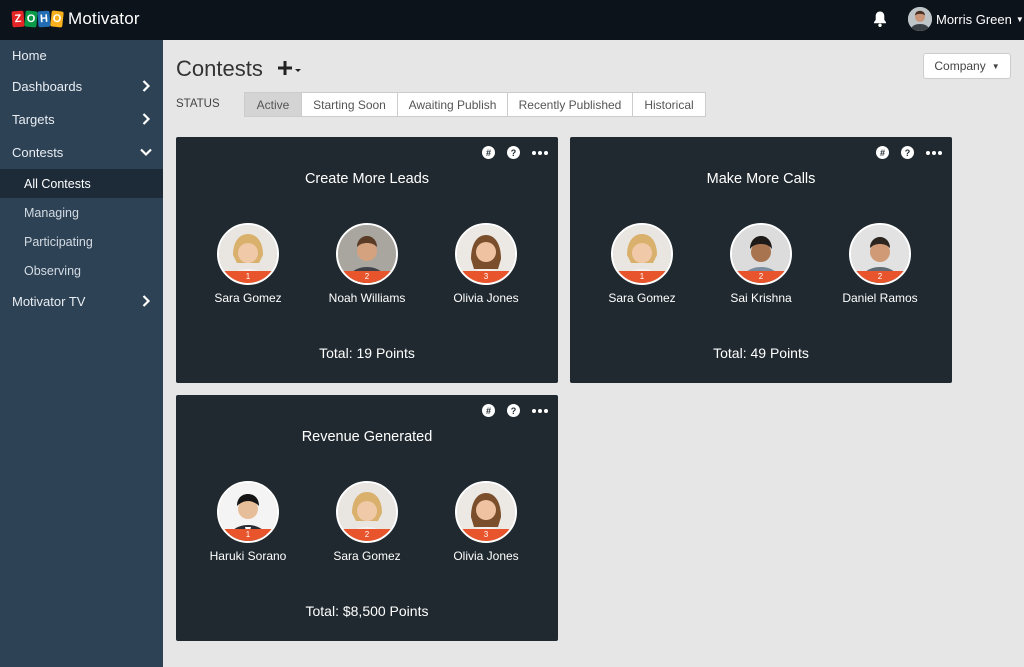 This screenshot has width=1024, height=667. Describe the element at coordinates (38, 152) in the screenshot. I see `sidebar-item-label: Contests` at that location.